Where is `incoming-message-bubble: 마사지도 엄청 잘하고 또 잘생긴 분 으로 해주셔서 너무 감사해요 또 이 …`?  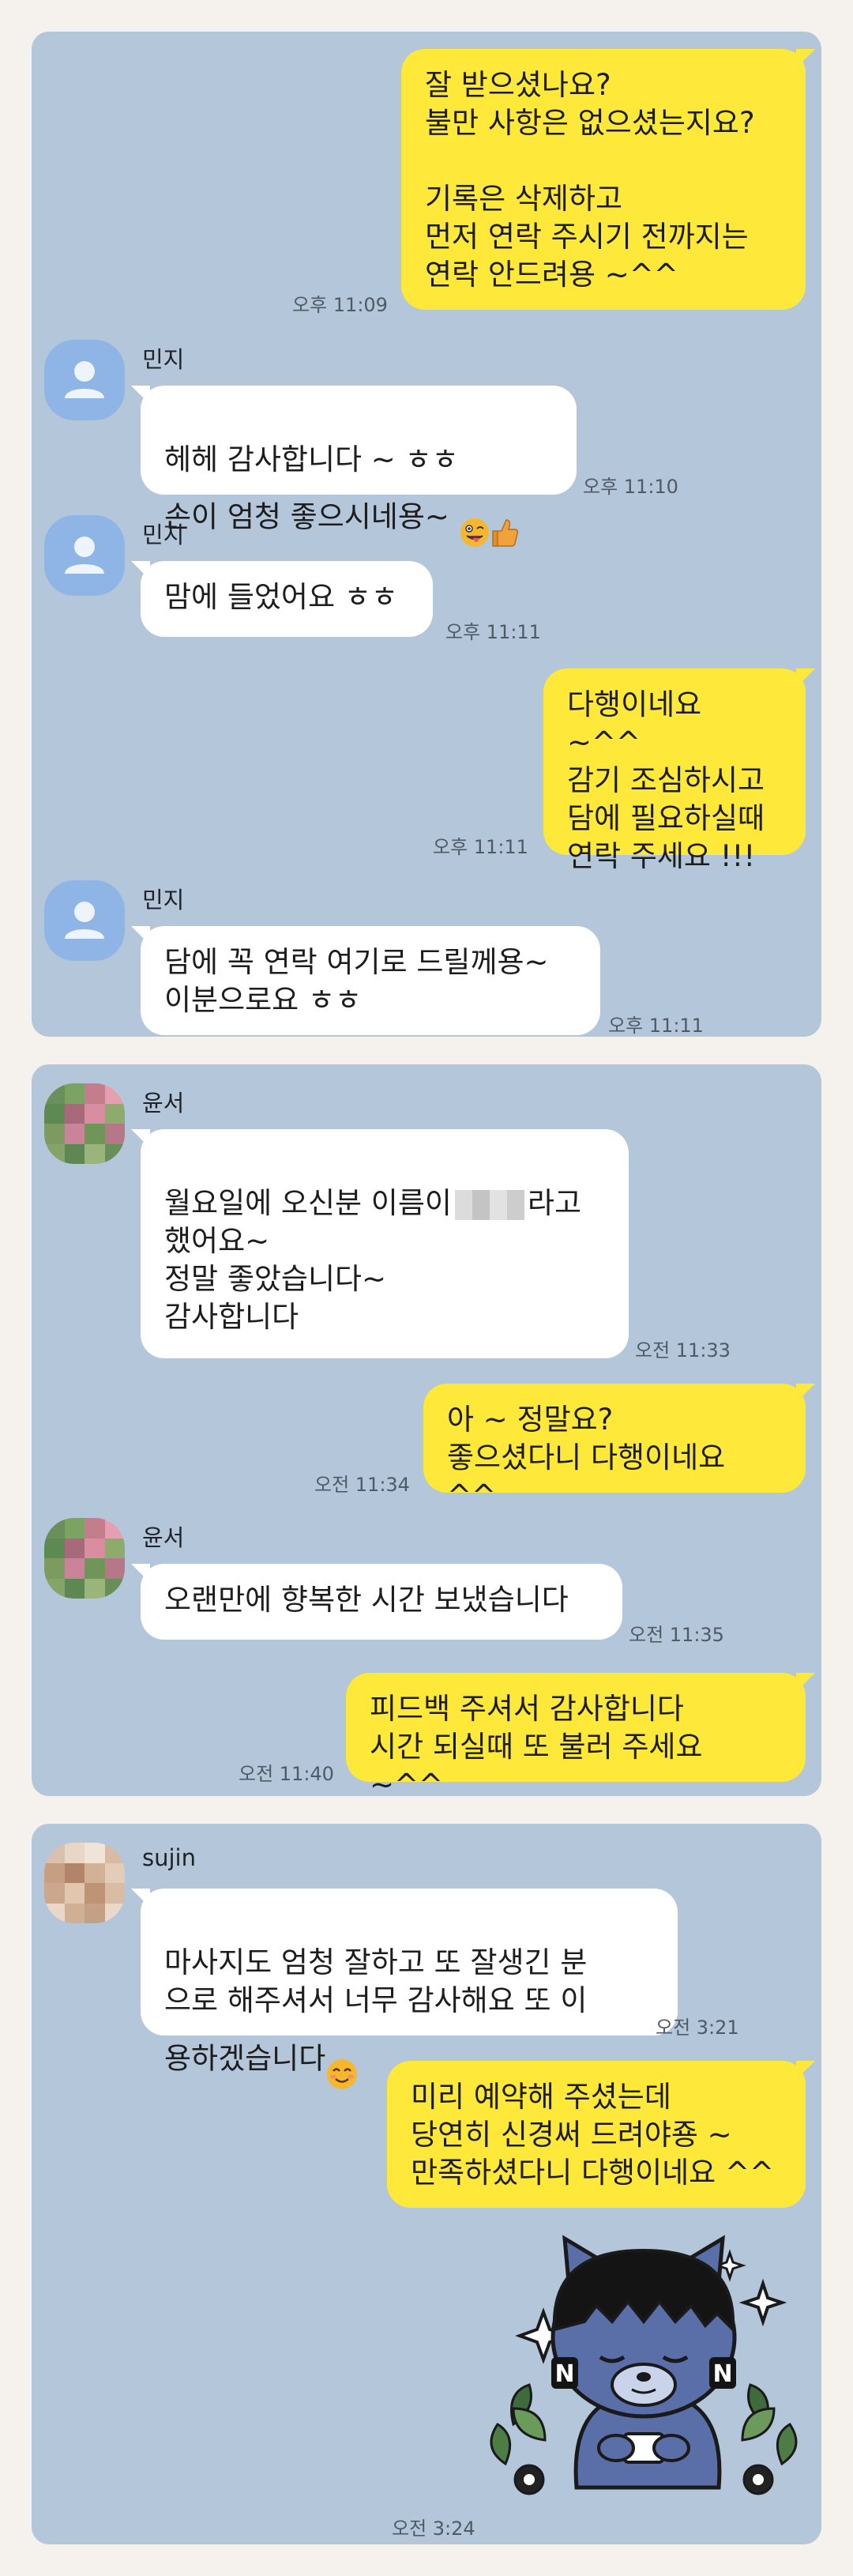 incoming-message-bubble: 마사지도 엄청 잘하고 또 잘생긴 분 으로 해주셔서 너무 감사해요 또 이 … is located at coordinates (404, 1989).